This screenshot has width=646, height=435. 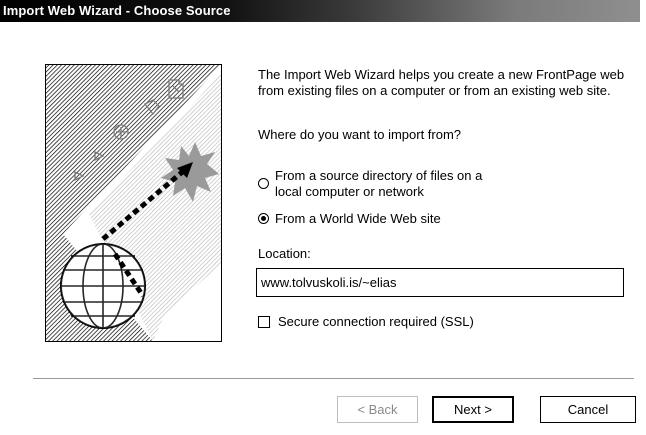 I want to click on import-question: Where do you want to import from?, so click(x=360, y=134).